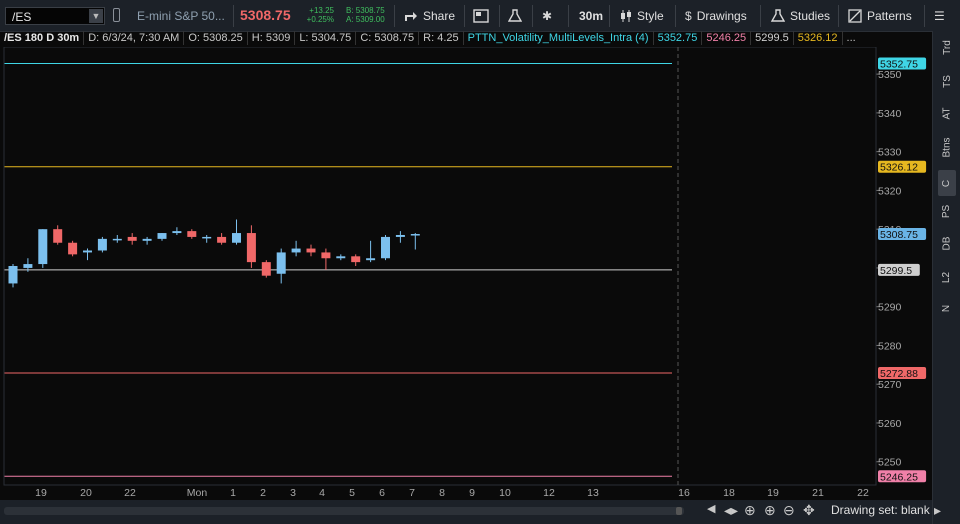 The width and height of the screenshot is (960, 524). Describe the element at coordinates (679, 511) in the screenshot. I see `scroll-thumb` at that location.